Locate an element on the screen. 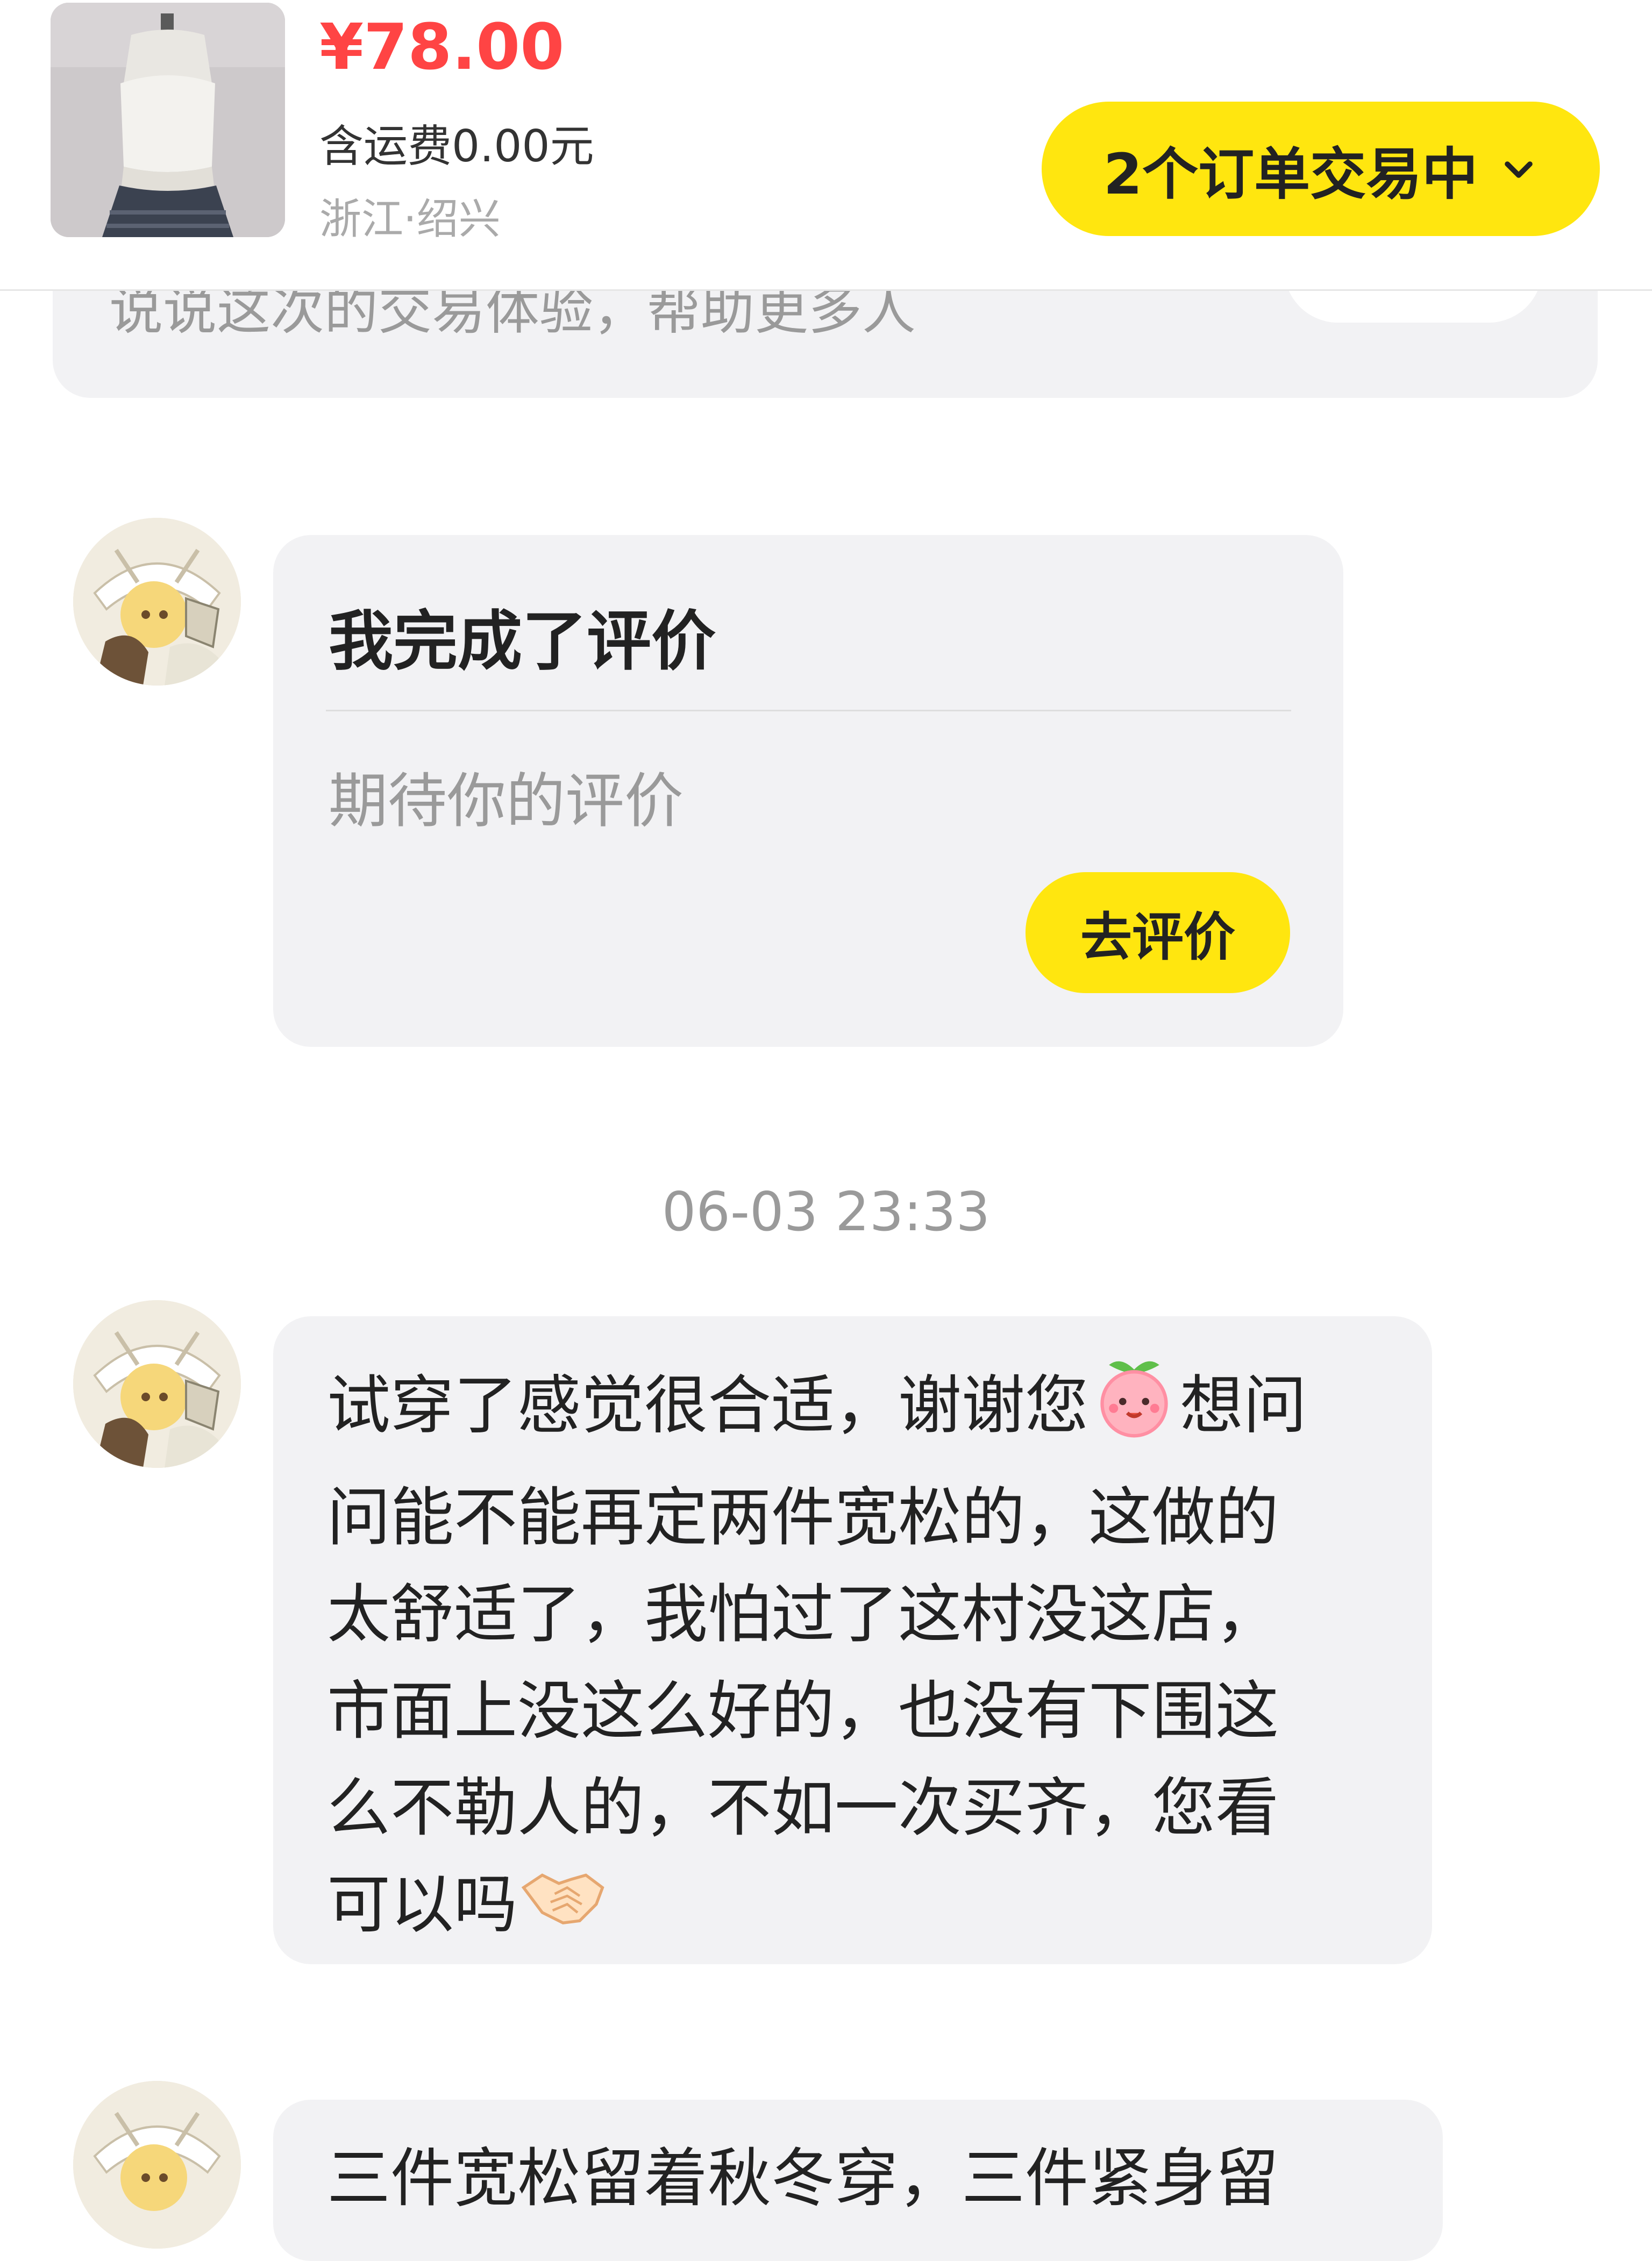  handshake-emoji-icon is located at coordinates (563, 1909).